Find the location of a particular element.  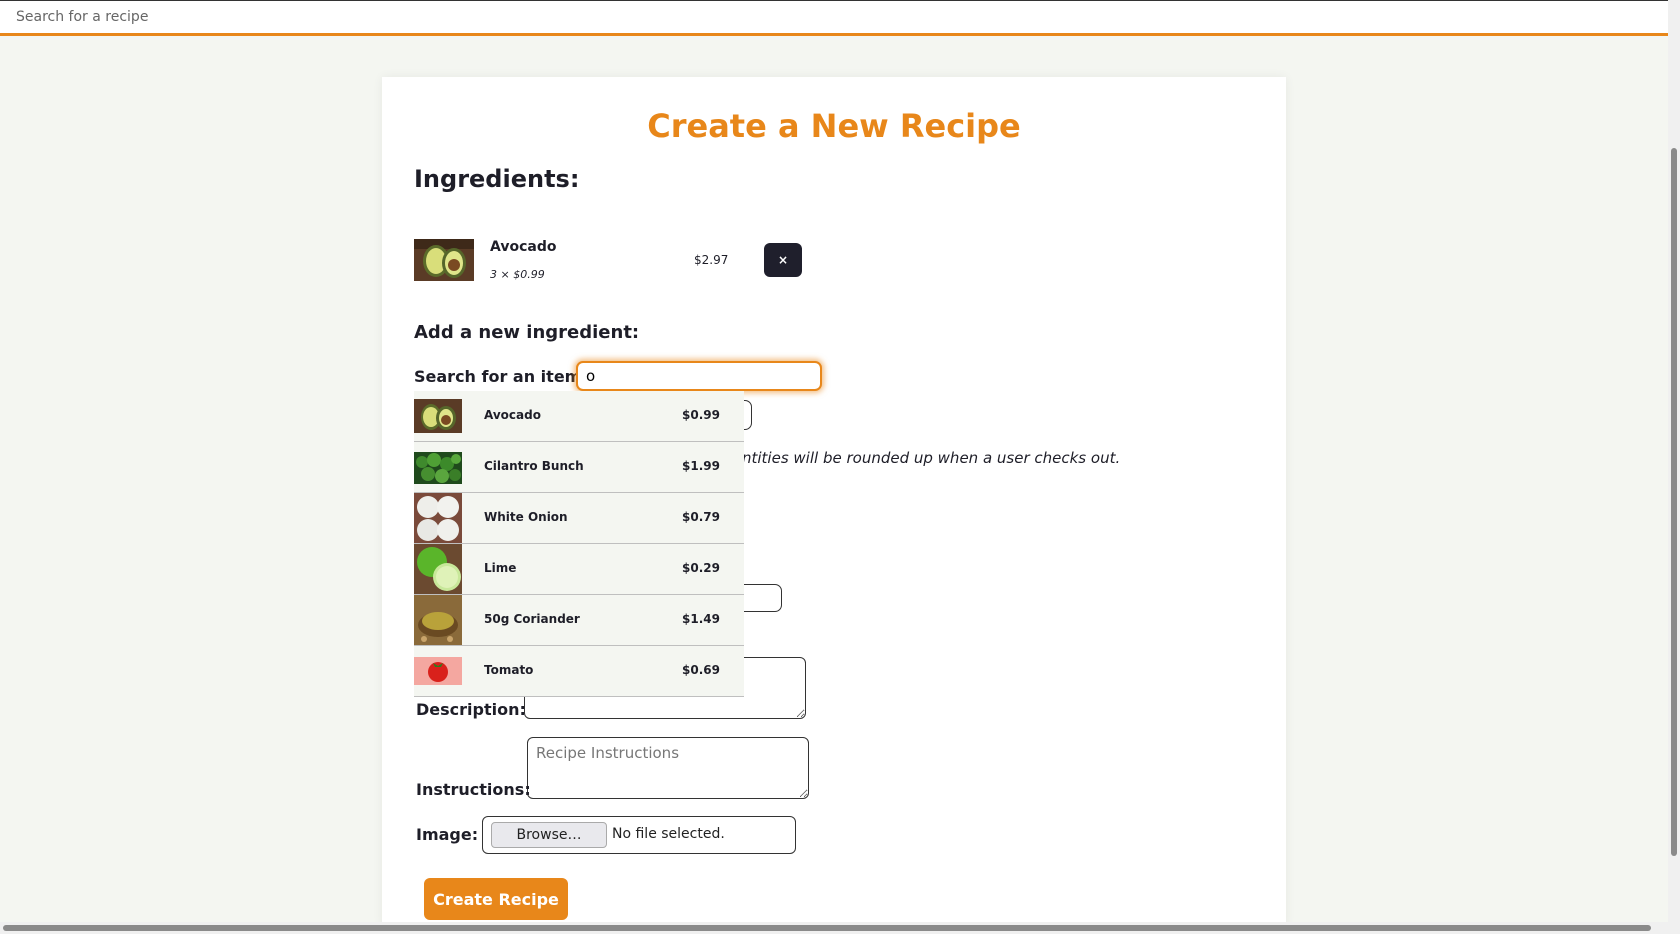

ingredient-name: Avocado is located at coordinates (523, 247).